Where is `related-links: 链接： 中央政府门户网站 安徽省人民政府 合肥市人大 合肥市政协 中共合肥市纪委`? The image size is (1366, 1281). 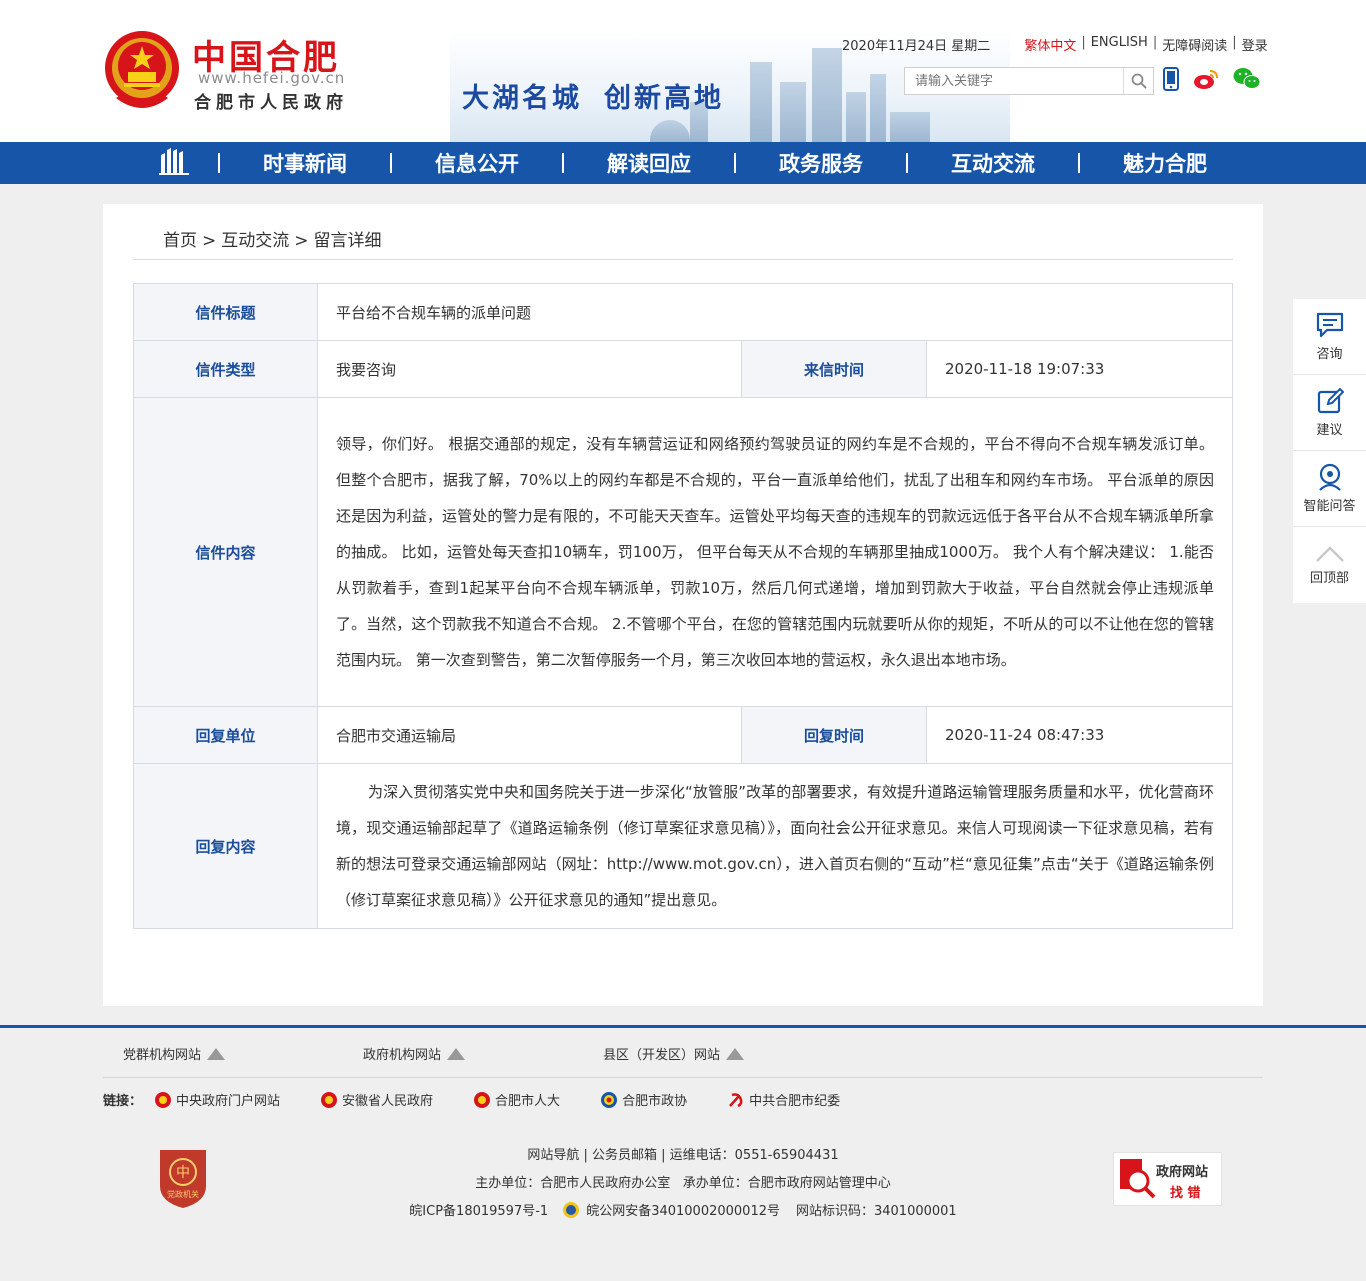
related-links: 链接： 中央政府门户网站 安徽省人民政府 合肥市人大 合肥市政协 中共合肥市纪委 is located at coordinates (471, 1099).